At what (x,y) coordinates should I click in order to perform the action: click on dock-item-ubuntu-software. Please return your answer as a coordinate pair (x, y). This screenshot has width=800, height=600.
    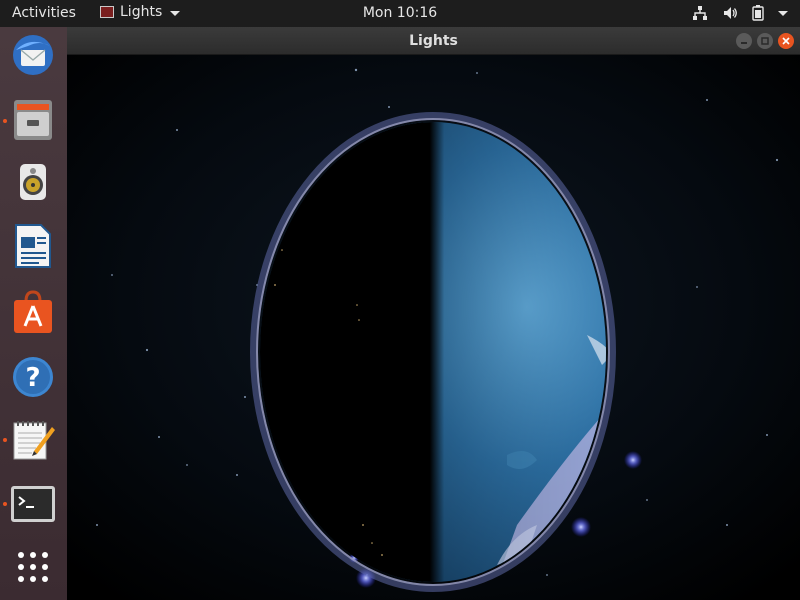
    Looking at the image, I should click on (33, 312).